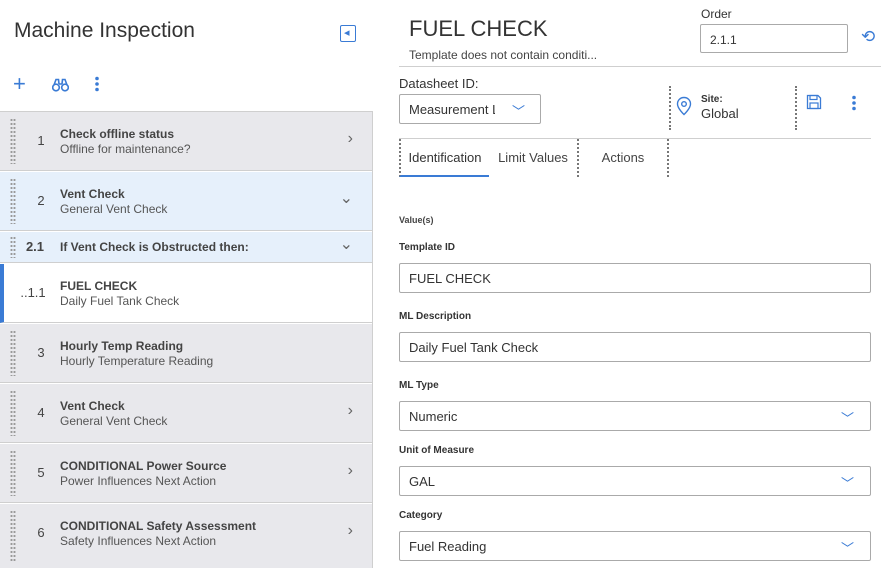 This screenshot has height=568, width=881. I want to click on category-value: Fuel Reading, so click(448, 546).